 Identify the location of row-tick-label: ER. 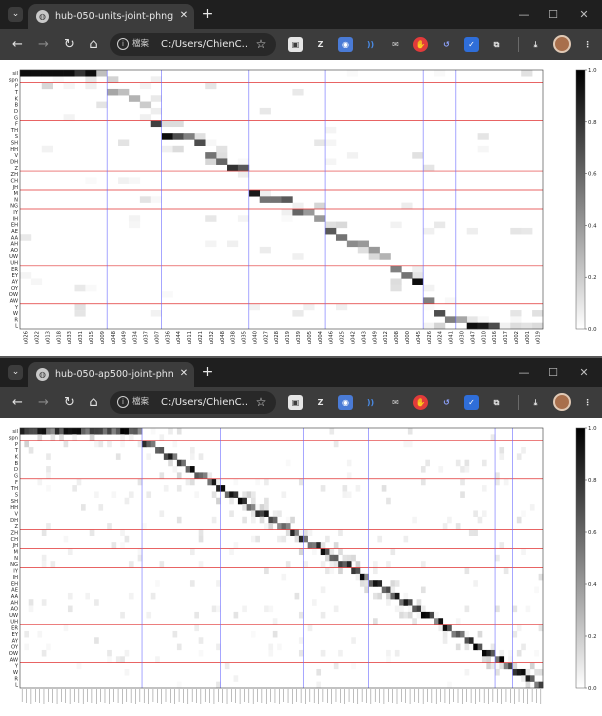
(14, 270).